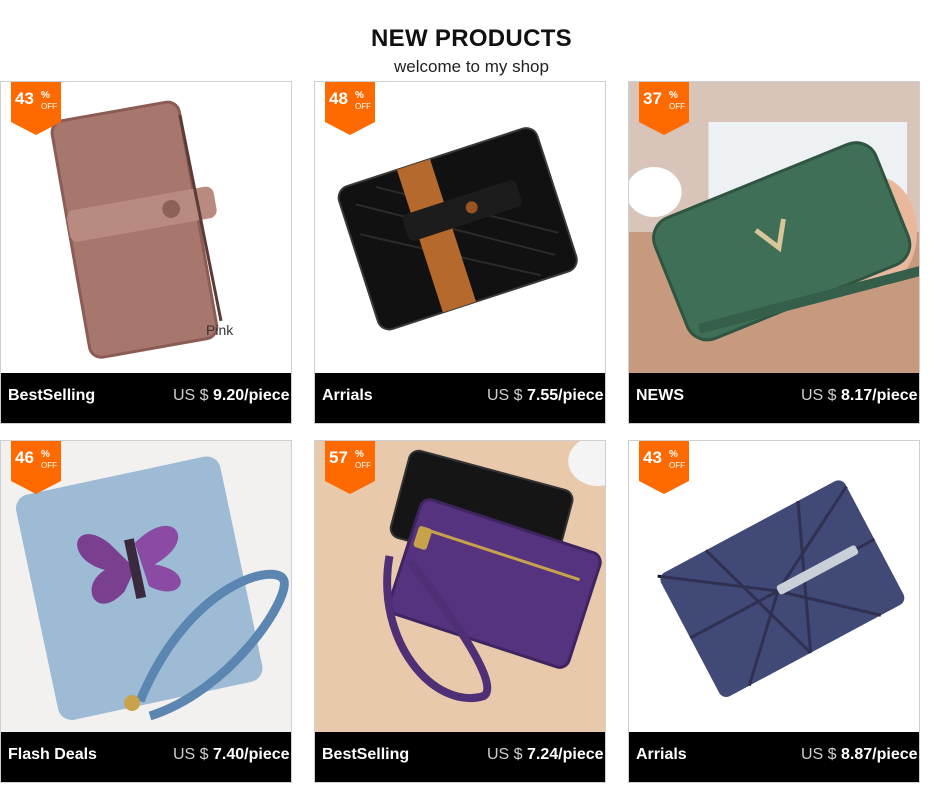  I want to click on price-label: US $ 7.24/piece, so click(545, 754).